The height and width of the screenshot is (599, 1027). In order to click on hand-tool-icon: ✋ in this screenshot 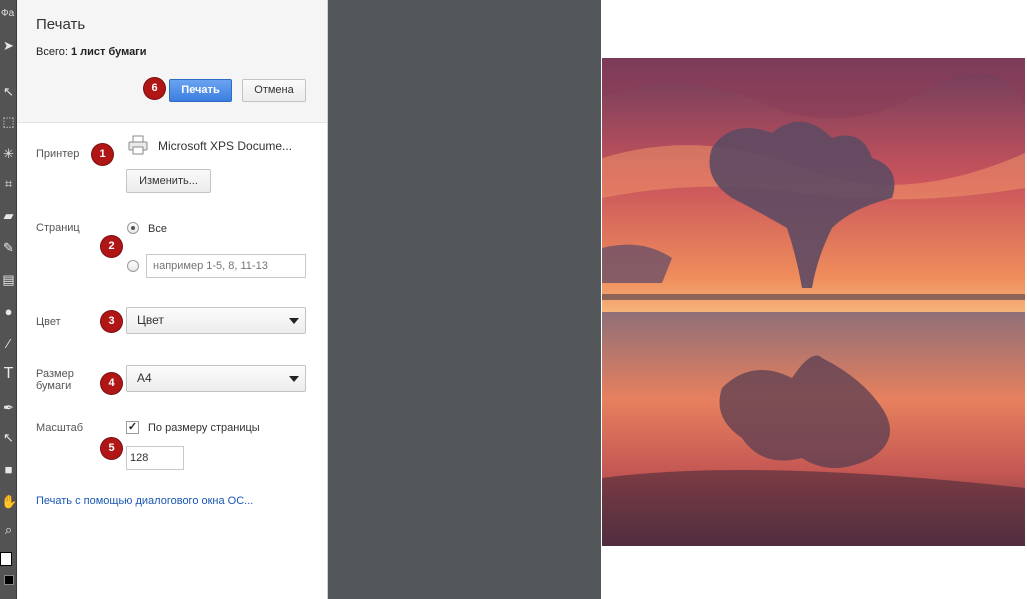, I will do `click(9, 501)`.